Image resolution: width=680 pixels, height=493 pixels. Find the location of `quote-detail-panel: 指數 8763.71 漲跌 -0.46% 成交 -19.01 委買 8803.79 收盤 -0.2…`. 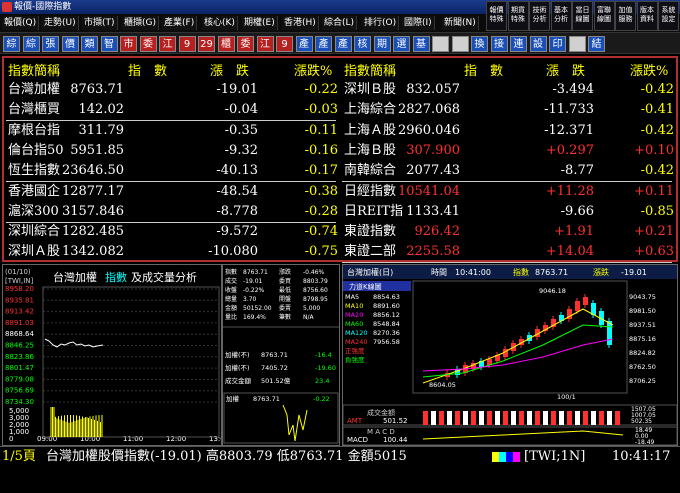

quote-detail-panel: 指數 8763.71 漲跌 -0.46% 成交 -19.01 委買 8803.79 收盤 -0.2… is located at coordinates (281, 355).